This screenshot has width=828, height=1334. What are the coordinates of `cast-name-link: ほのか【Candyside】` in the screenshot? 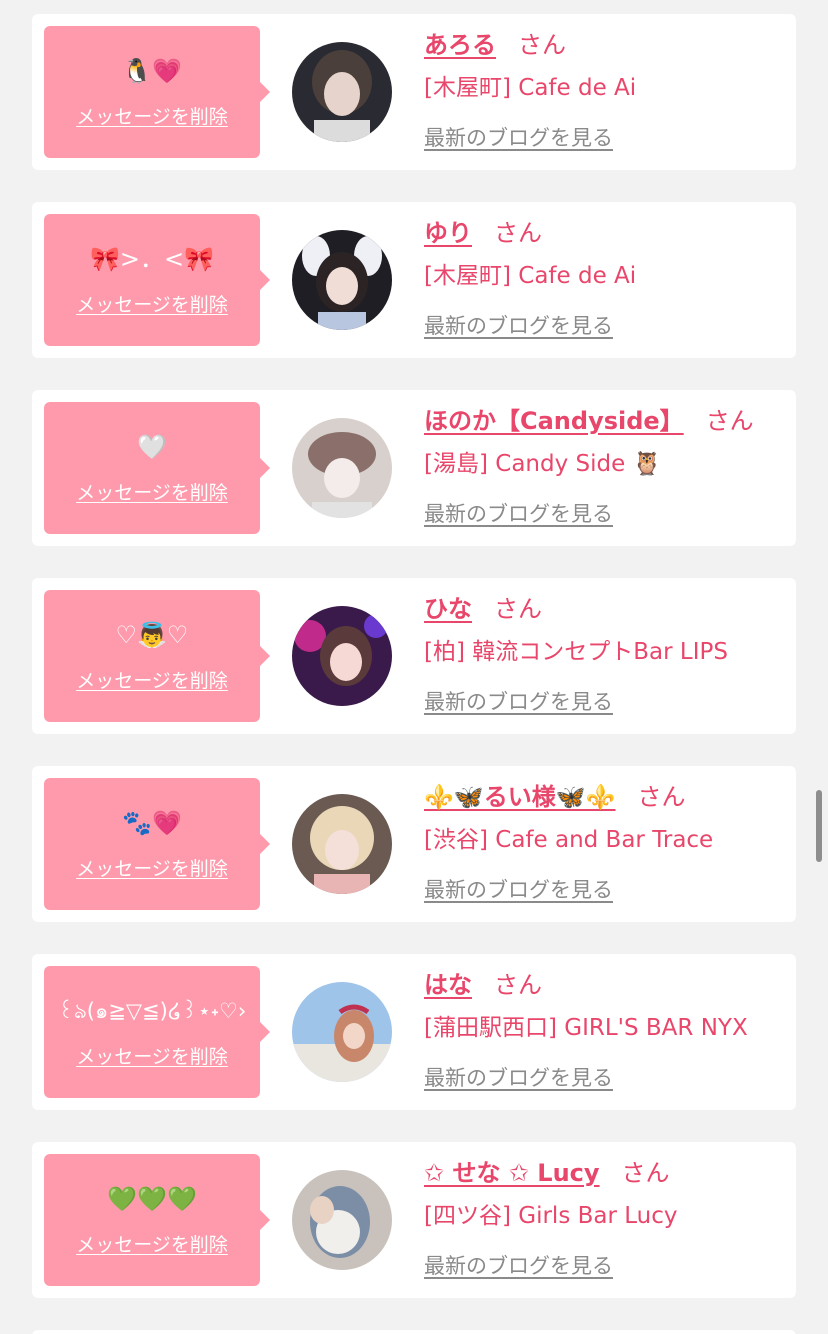 It's located at (554, 421).